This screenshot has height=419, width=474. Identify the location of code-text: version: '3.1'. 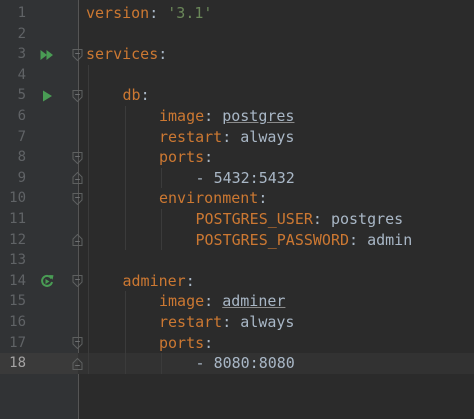
(149, 13).